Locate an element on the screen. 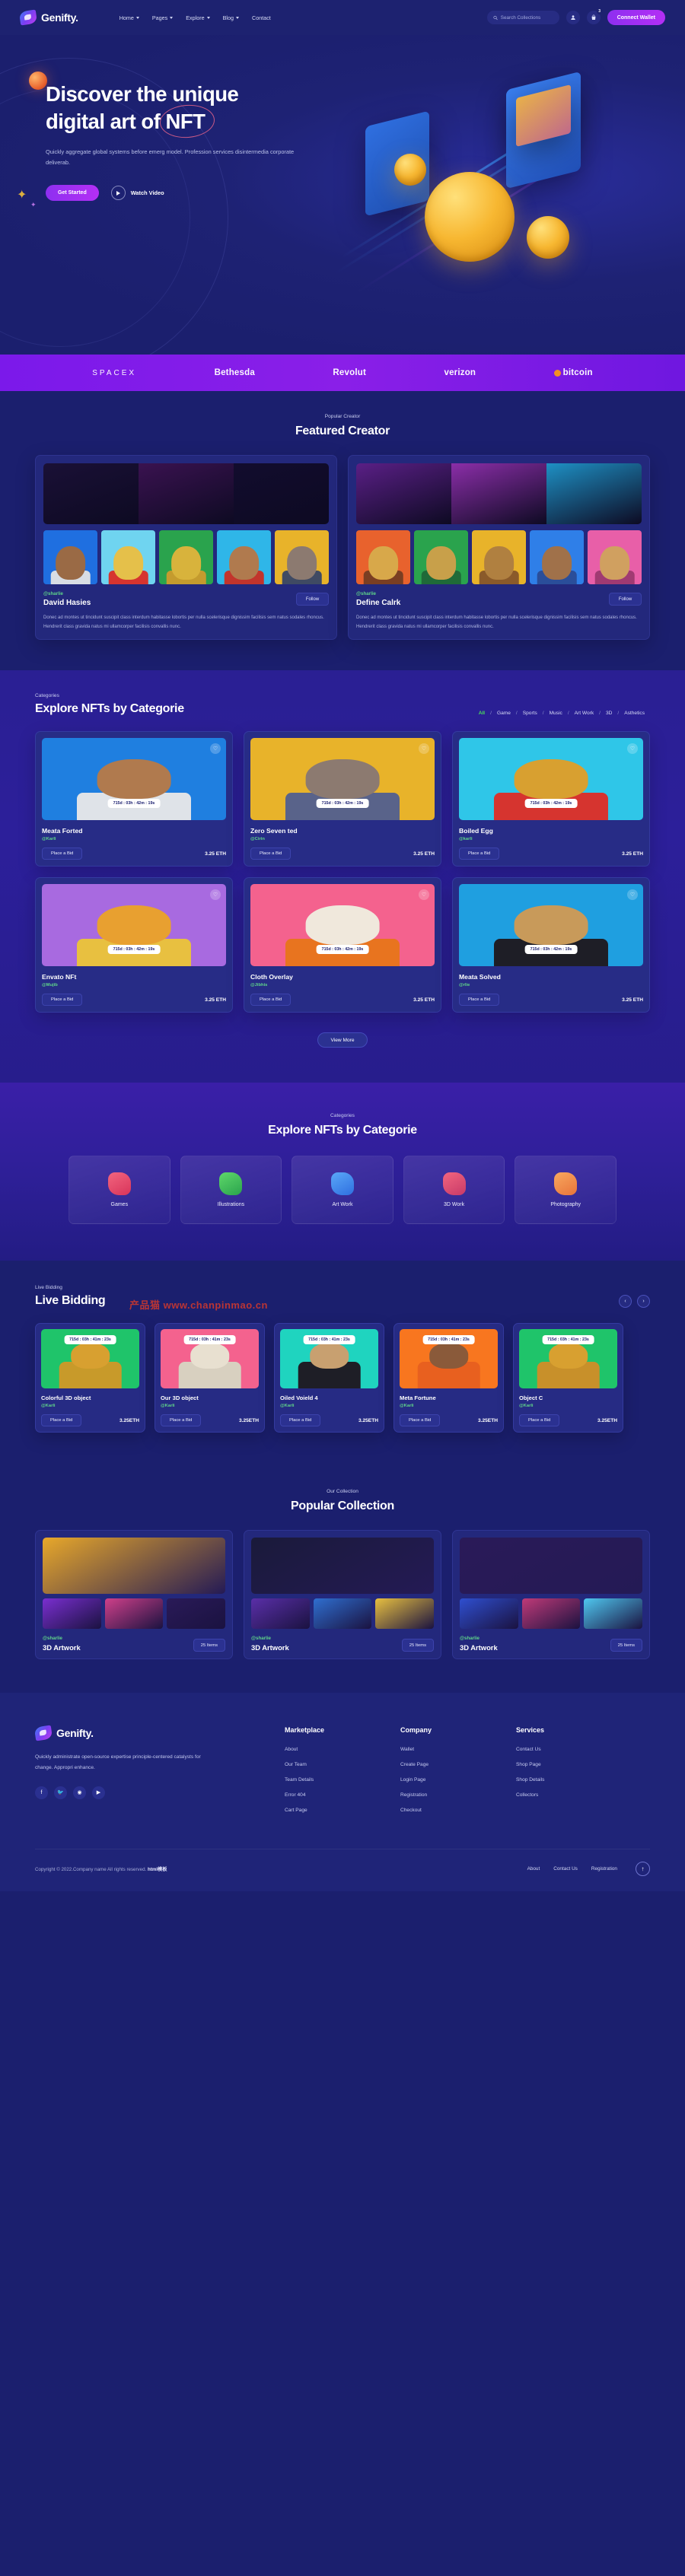 The height and width of the screenshot is (2576, 685). pencil-icon is located at coordinates (231, 1184).